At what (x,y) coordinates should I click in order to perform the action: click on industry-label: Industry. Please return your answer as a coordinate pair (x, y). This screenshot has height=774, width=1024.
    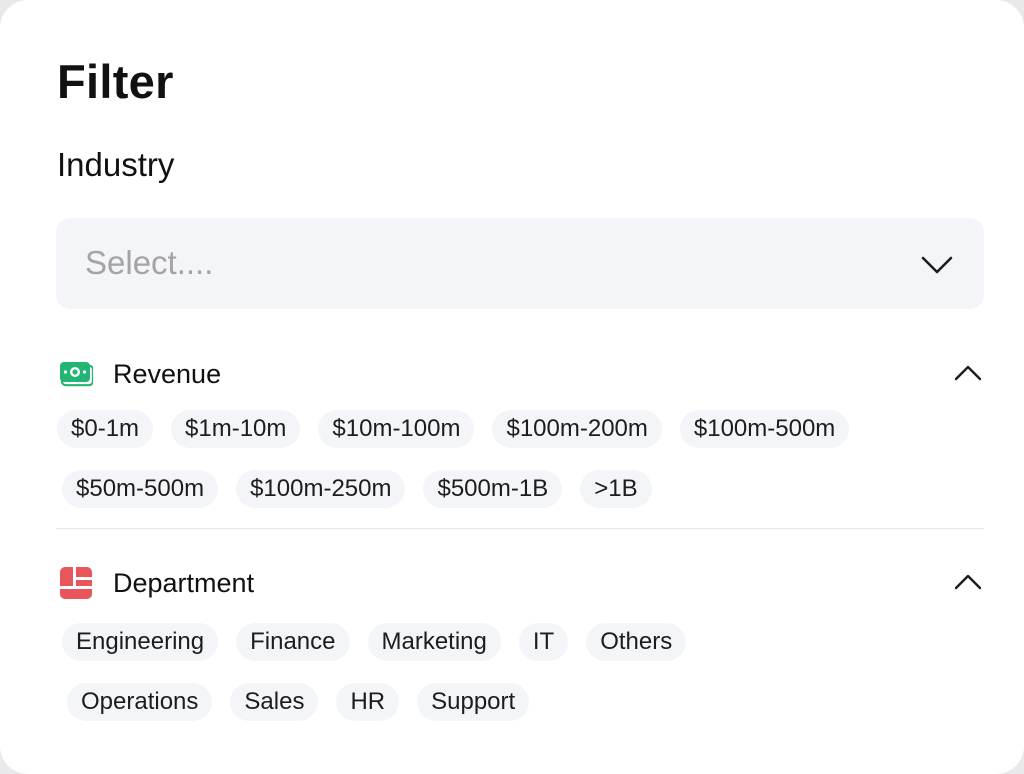
    Looking at the image, I should click on (116, 164).